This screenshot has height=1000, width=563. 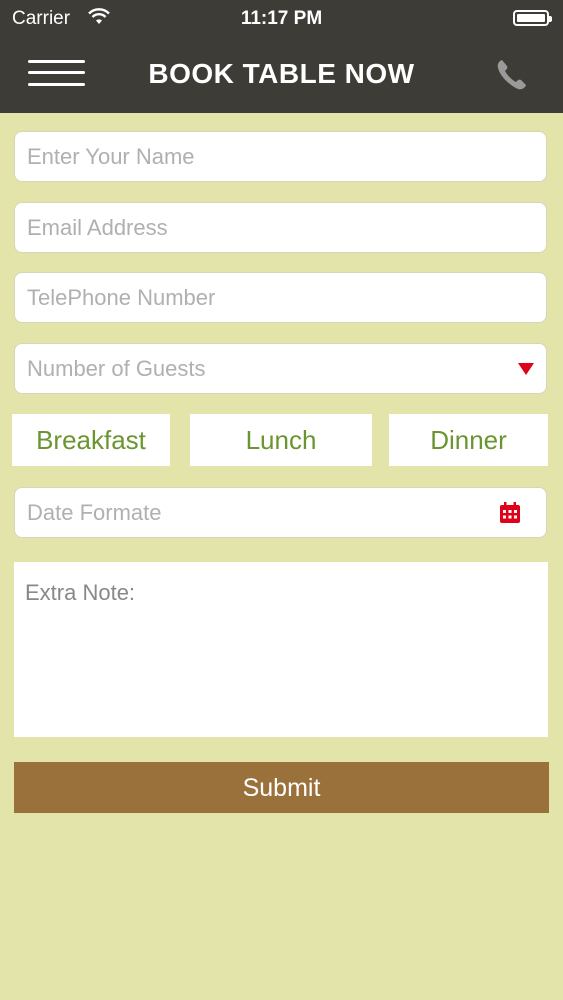 I want to click on date-field, so click(x=280, y=512).